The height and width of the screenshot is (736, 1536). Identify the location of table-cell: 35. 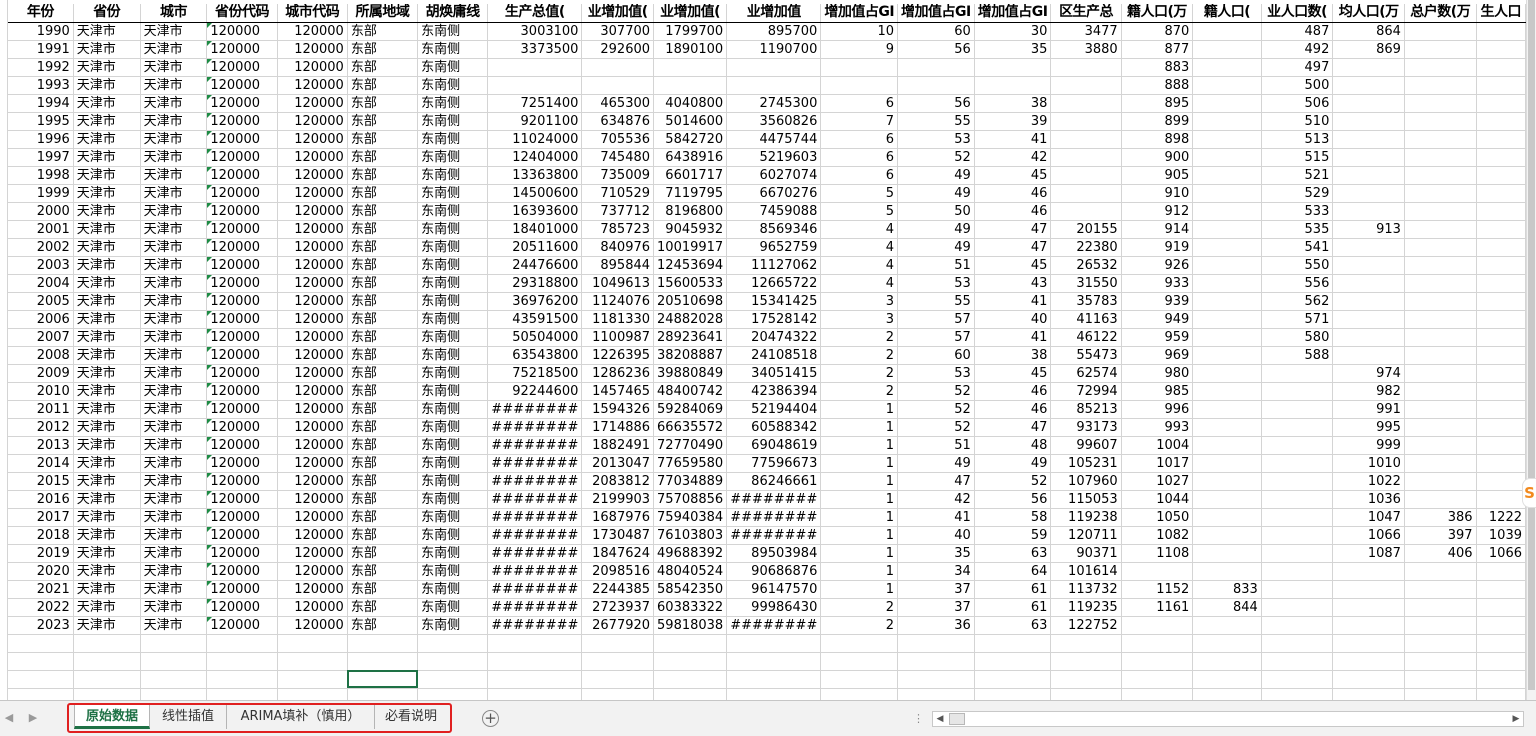
(1013, 49).